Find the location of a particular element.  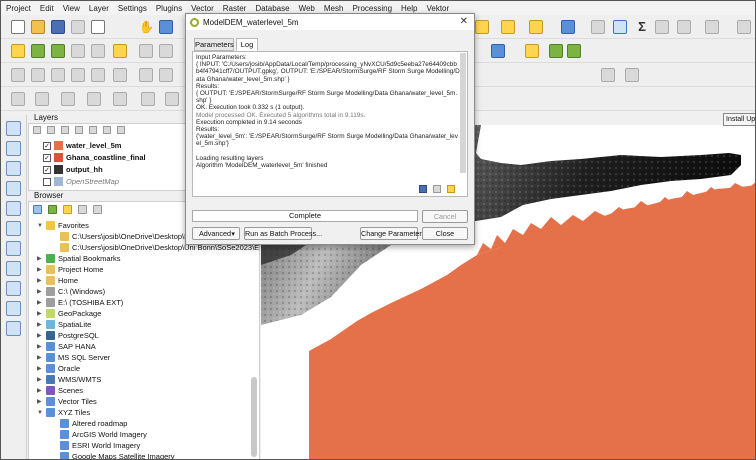

close-button: Close is located at coordinates (445, 233).